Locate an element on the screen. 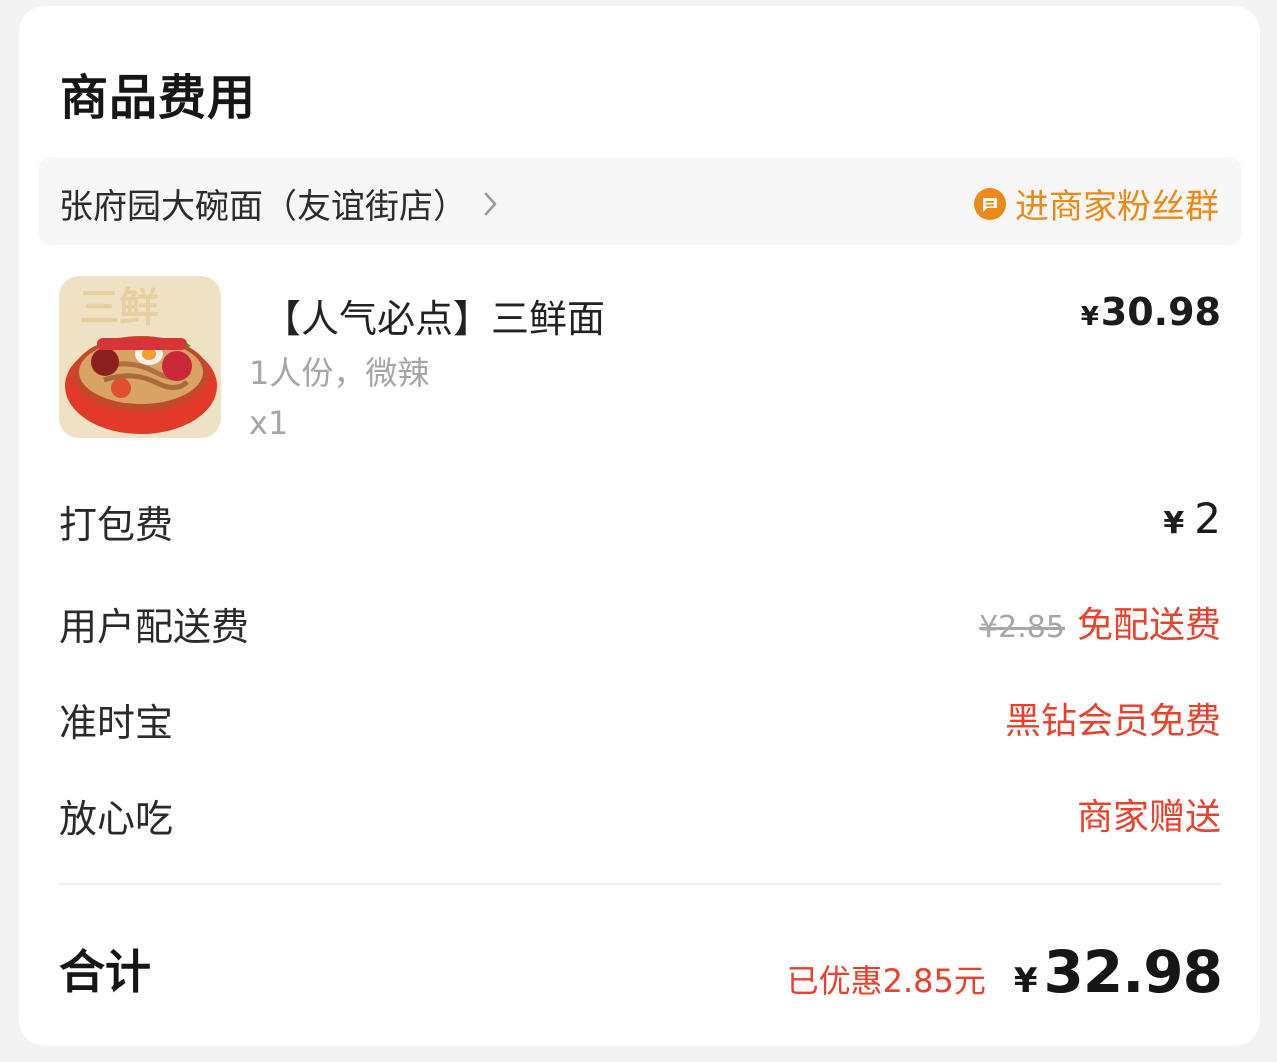 This screenshot has height=1062, width=1277. fee-row-delivery: 用户配送费 ¥2.85 免配送费 is located at coordinates (640, 626).